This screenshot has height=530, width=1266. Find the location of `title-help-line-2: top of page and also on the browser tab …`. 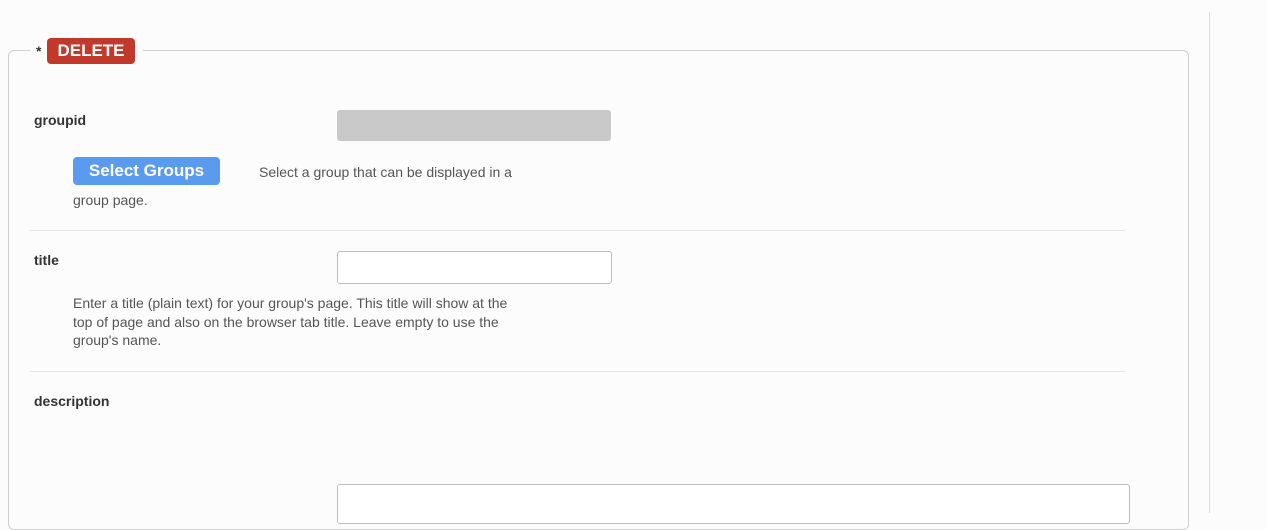

title-help-line-2: top of page and also on the browser tab … is located at coordinates (286, 322).